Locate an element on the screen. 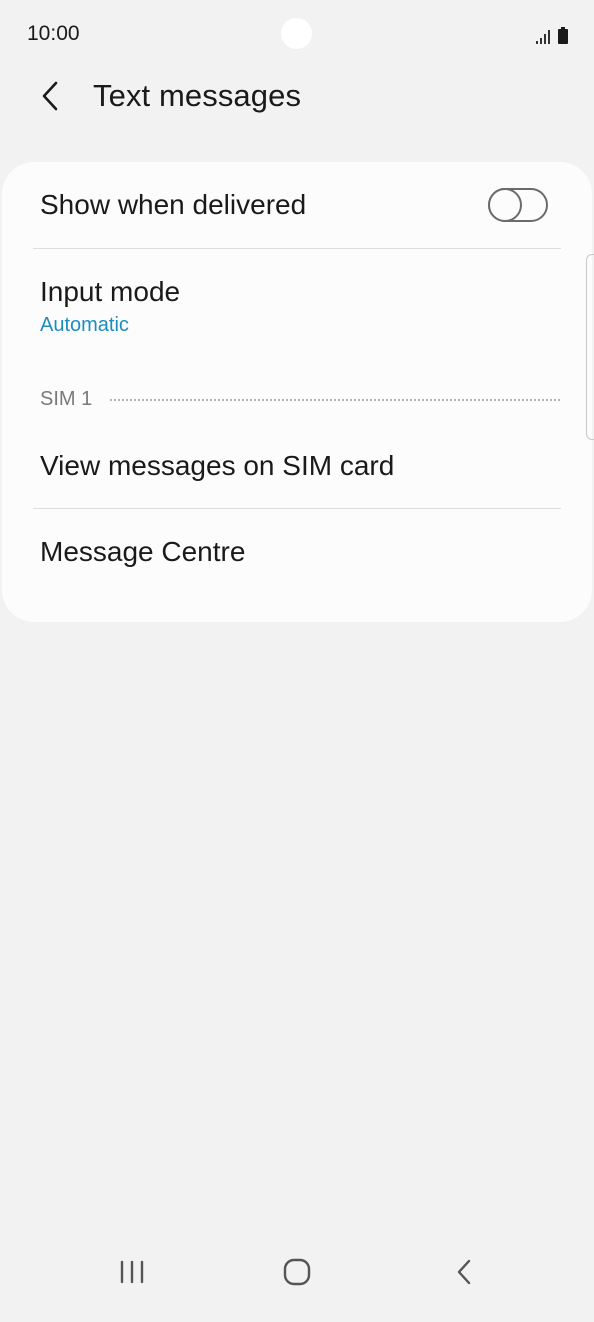  nav-bar is located at coordinates (297, 1282).